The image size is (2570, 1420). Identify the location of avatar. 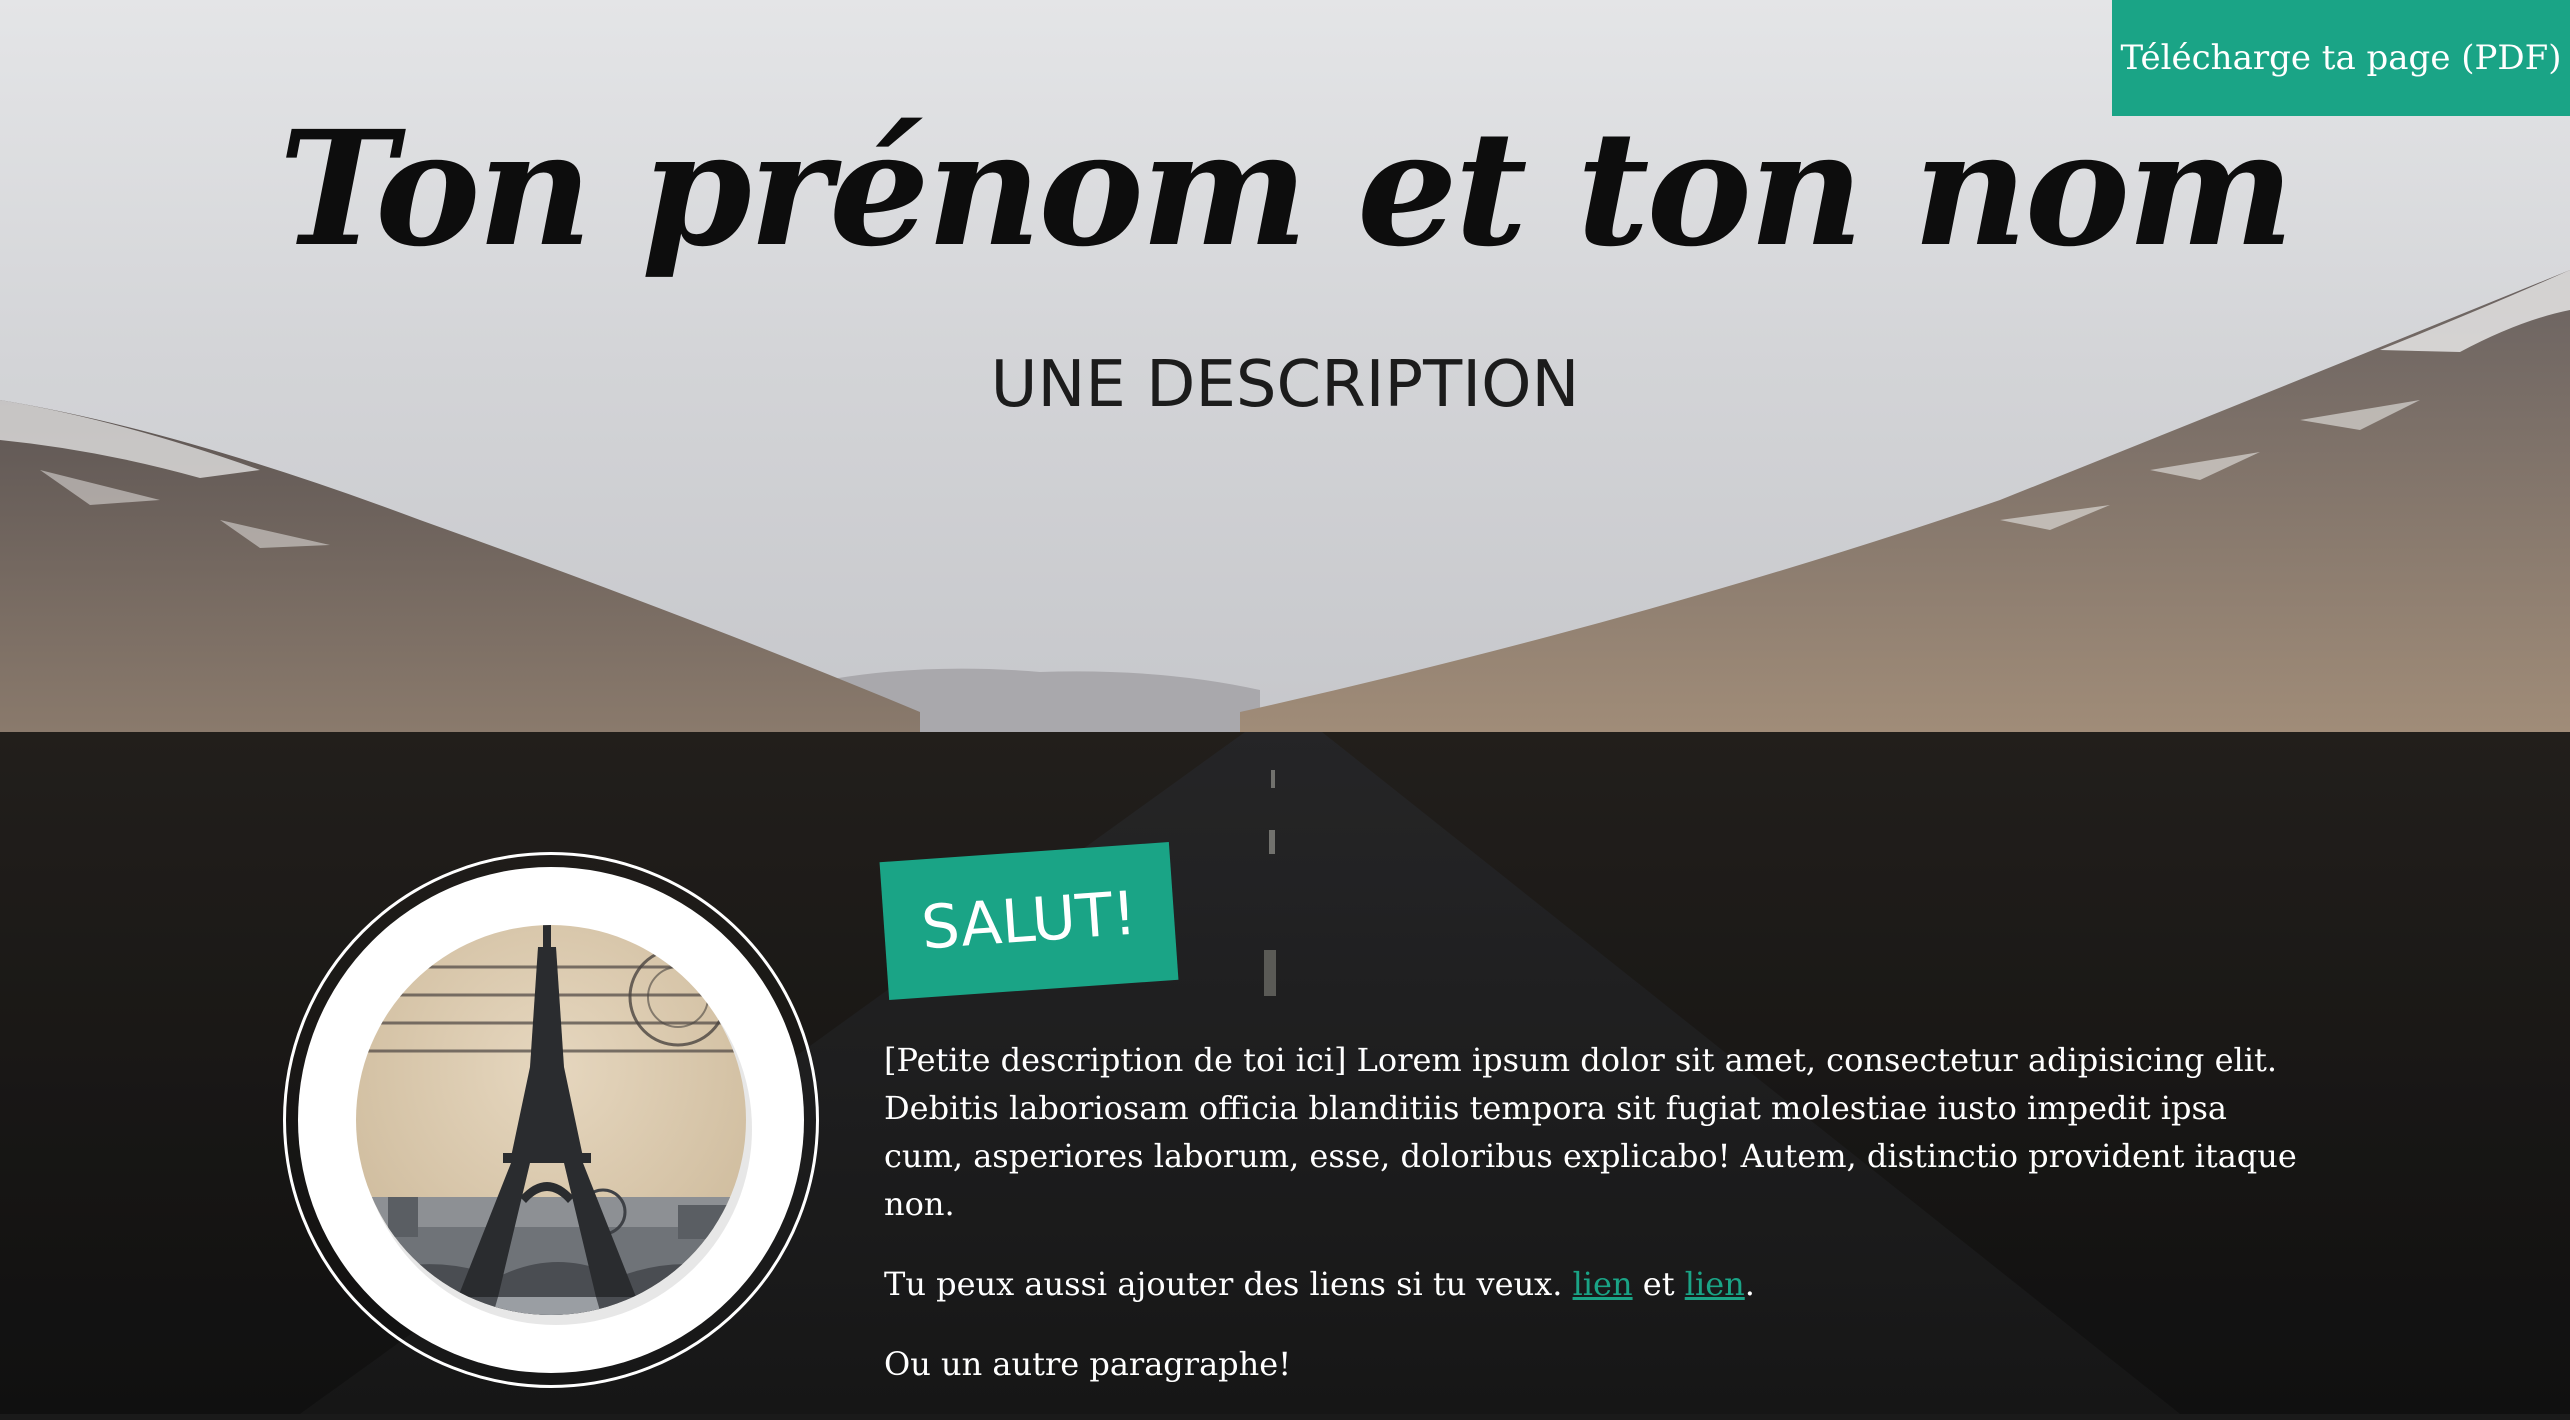
(551, 1120).